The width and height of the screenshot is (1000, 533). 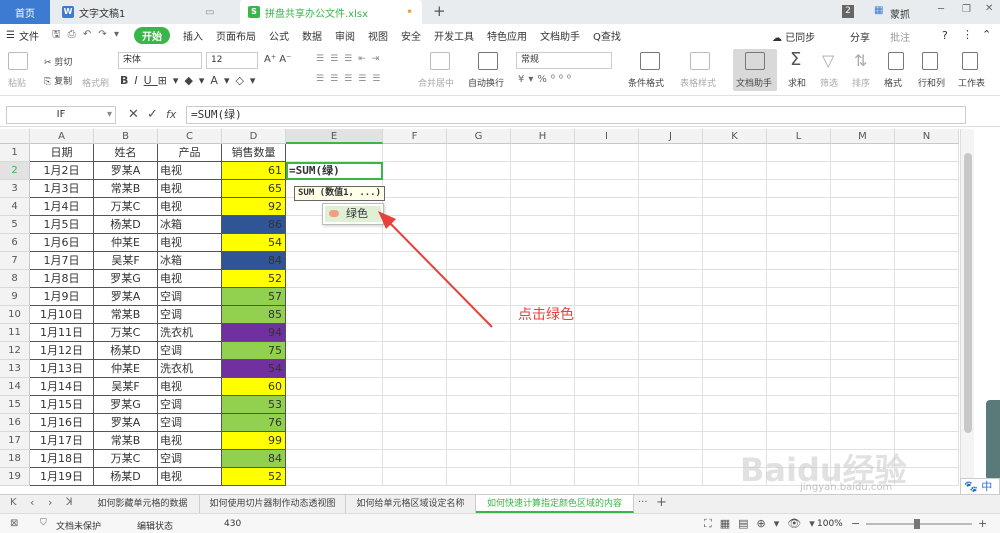 What do you see at coordinates (62, 441) in the screenshot?
I see `date-cell: 1月17日` at bounding box center [62, 441].